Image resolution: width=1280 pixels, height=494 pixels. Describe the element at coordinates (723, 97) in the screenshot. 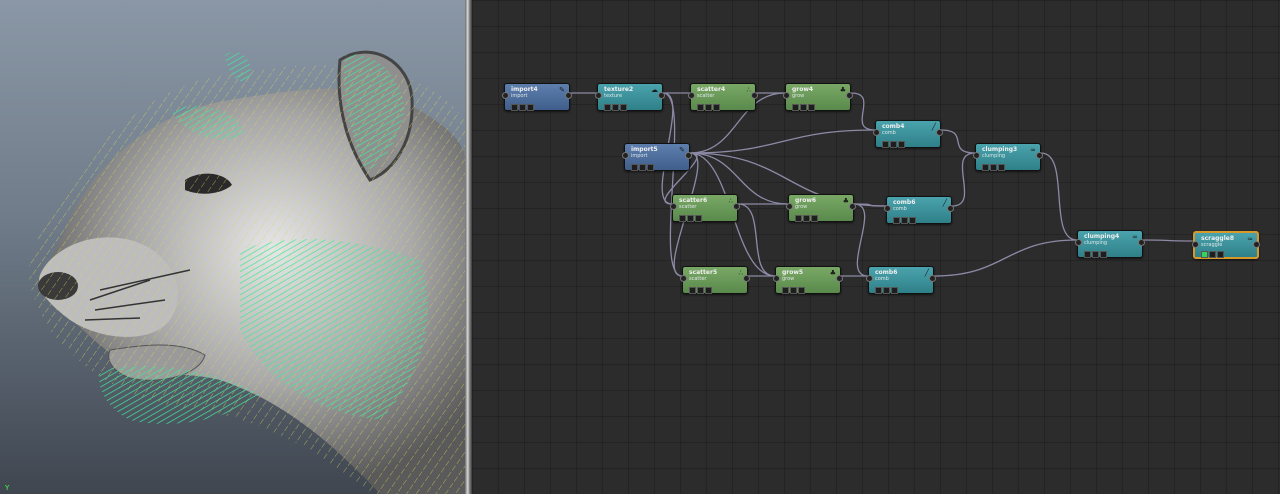

I see `node-scatter4: scatter4 scatter ∴` at that location.